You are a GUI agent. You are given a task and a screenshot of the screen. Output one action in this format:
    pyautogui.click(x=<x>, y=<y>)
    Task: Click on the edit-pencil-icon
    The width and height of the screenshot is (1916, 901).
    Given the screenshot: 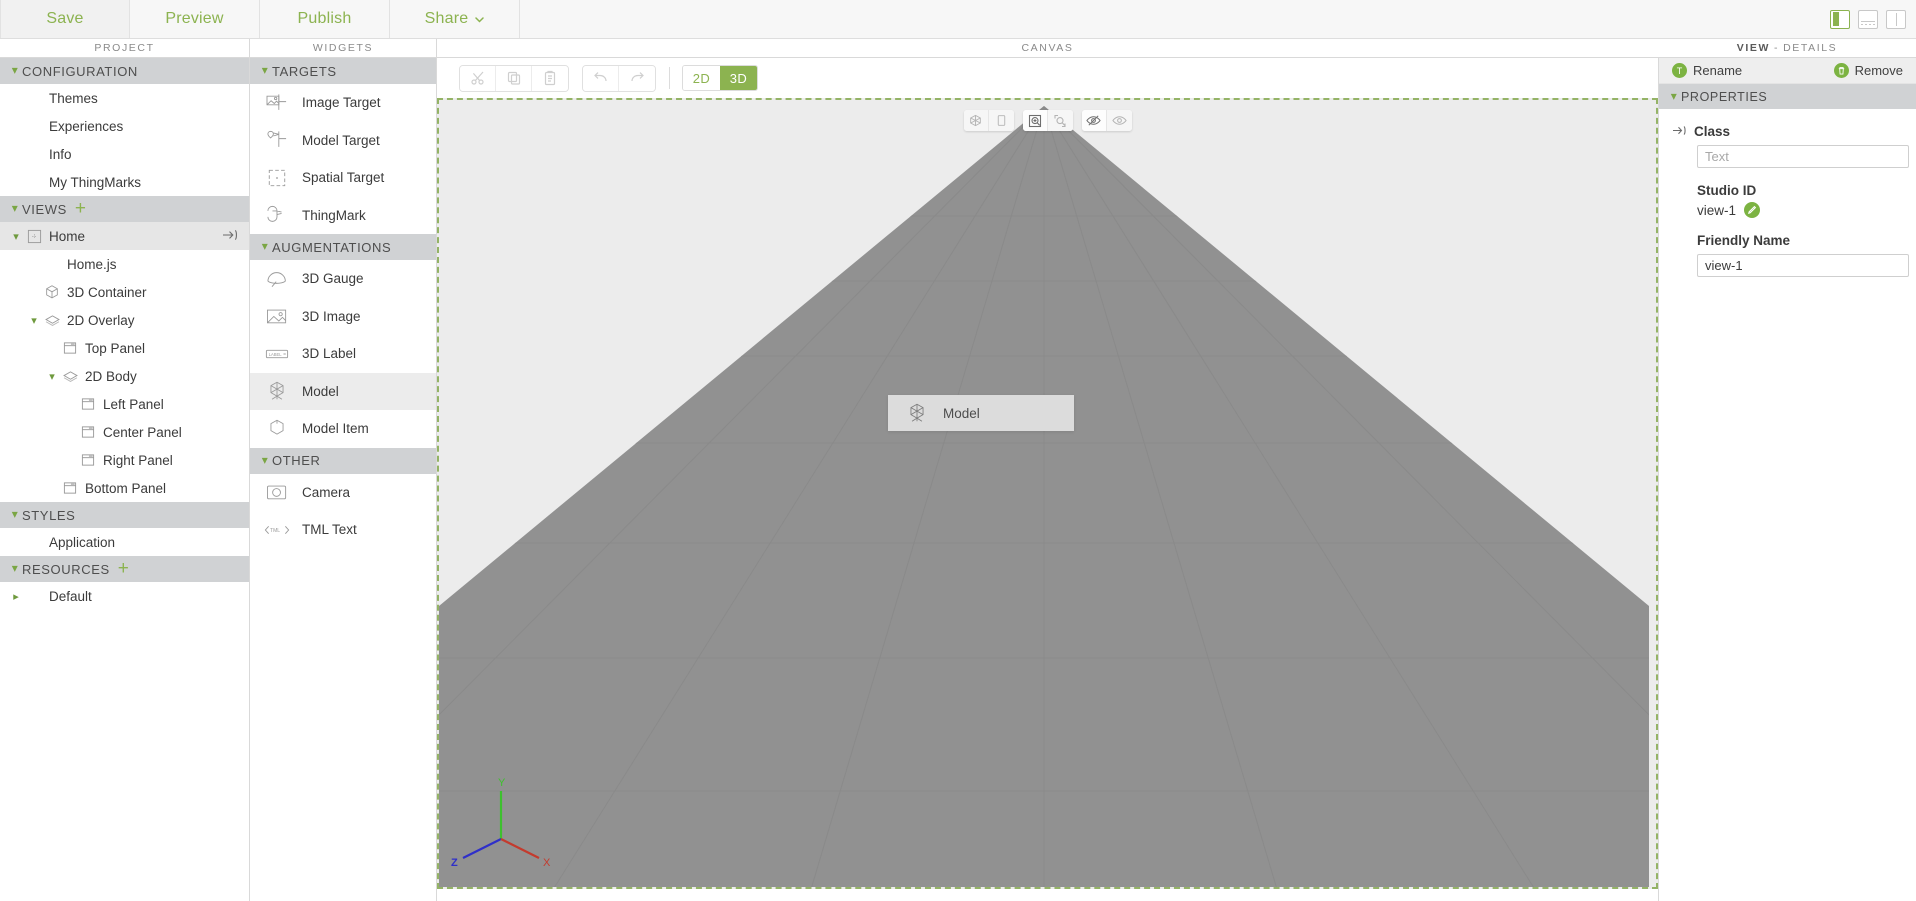 What is the action you would take?
    pyautogui.click(x=1752, y=210)
    